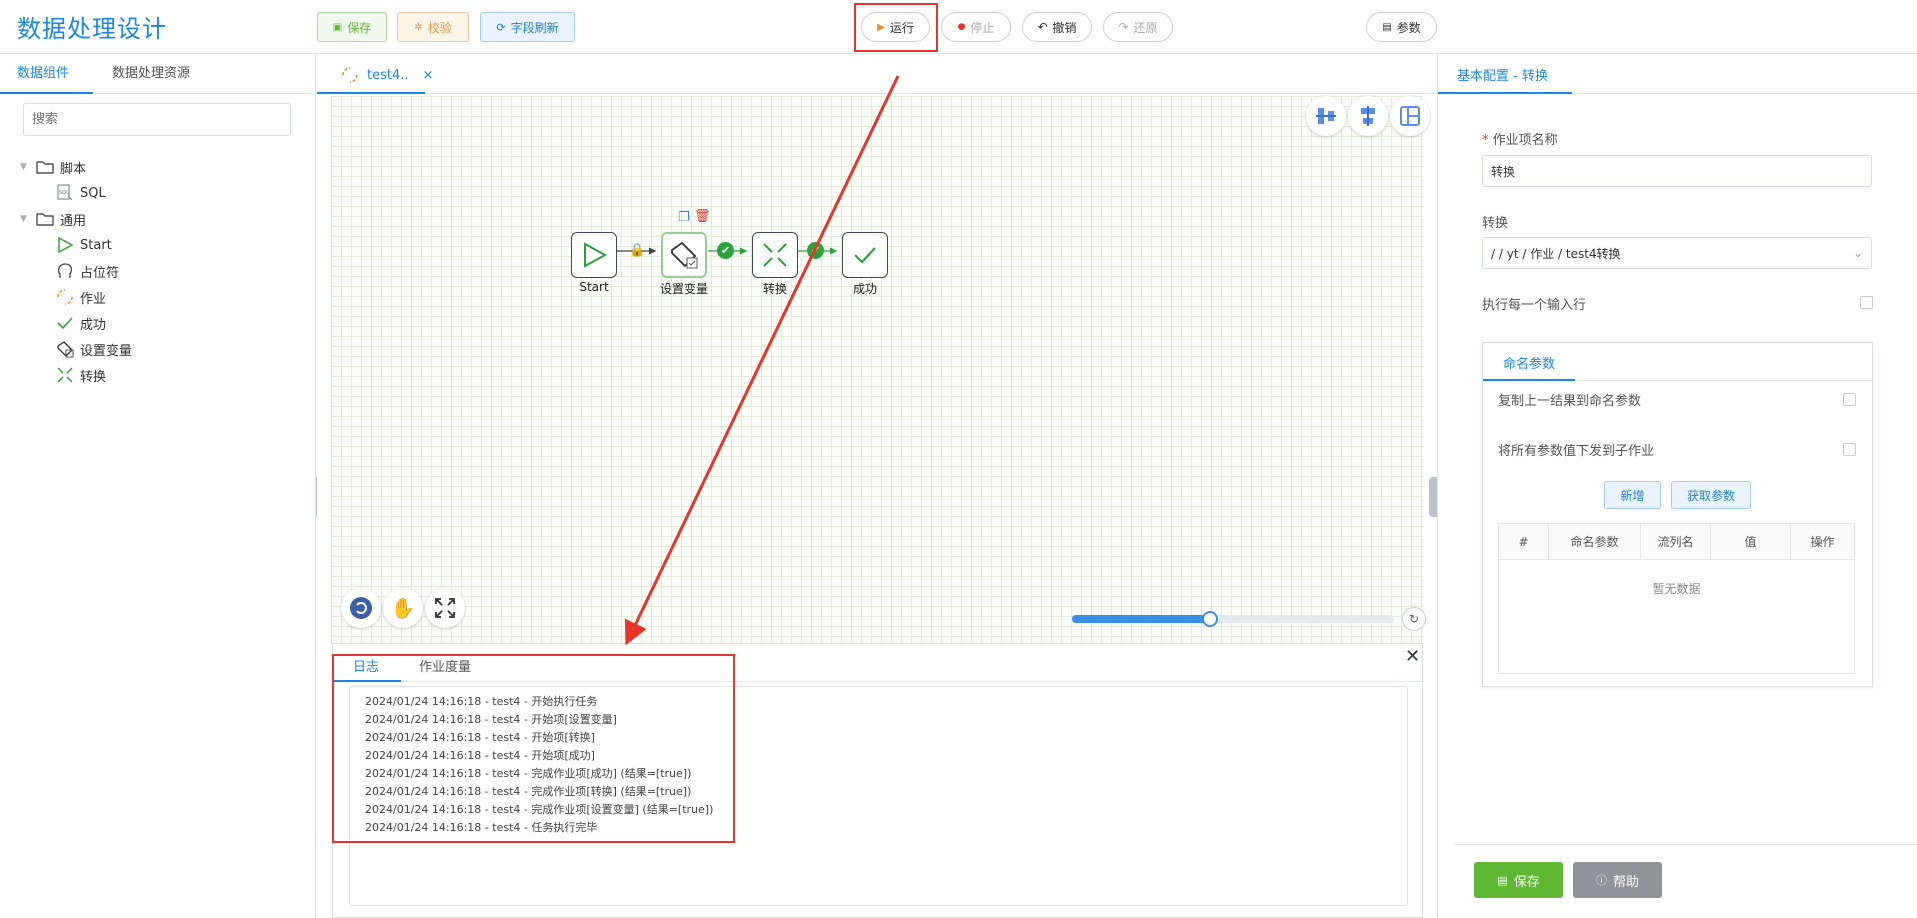 The image size is (1917, 918). Describe the element at coordinates (501, 27) in the screenshot. I see `refresh-icon: ⟳` at that location.